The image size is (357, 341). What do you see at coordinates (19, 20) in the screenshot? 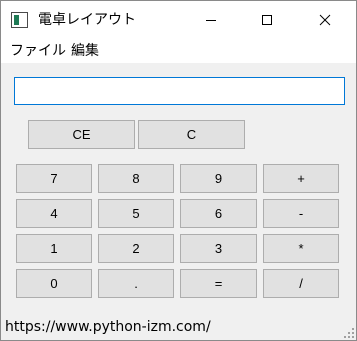
I see `window-icon` at bounding box center [19, 20].